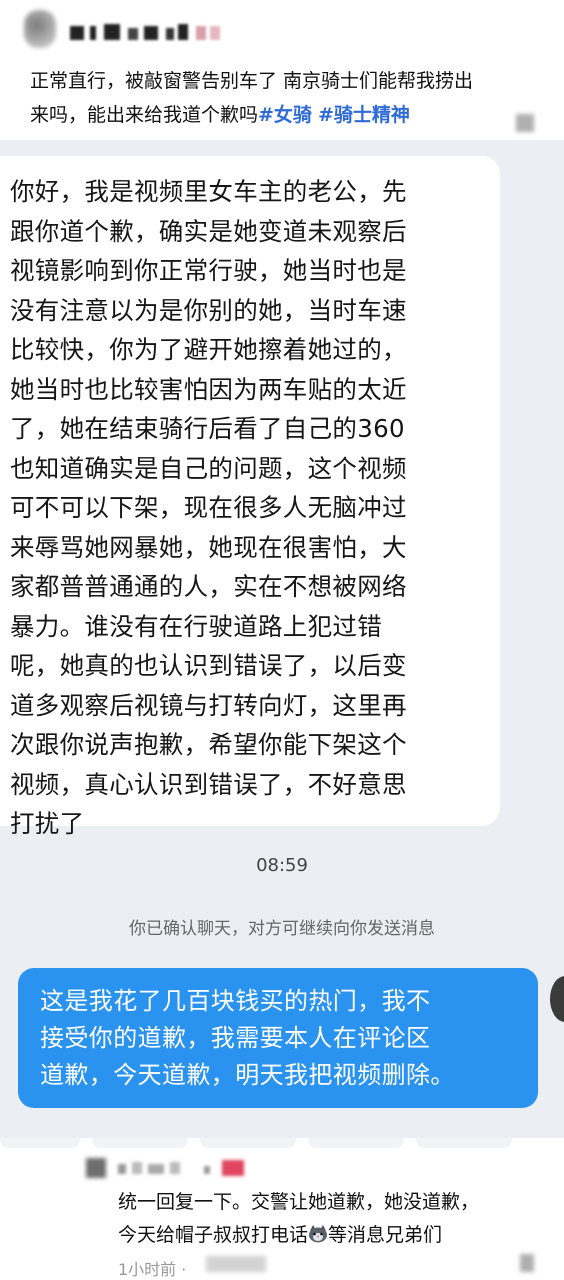  Describe the element at coordinates (282, 865) in the screenshot. I see `message-timestamp: 08:59` at that location.